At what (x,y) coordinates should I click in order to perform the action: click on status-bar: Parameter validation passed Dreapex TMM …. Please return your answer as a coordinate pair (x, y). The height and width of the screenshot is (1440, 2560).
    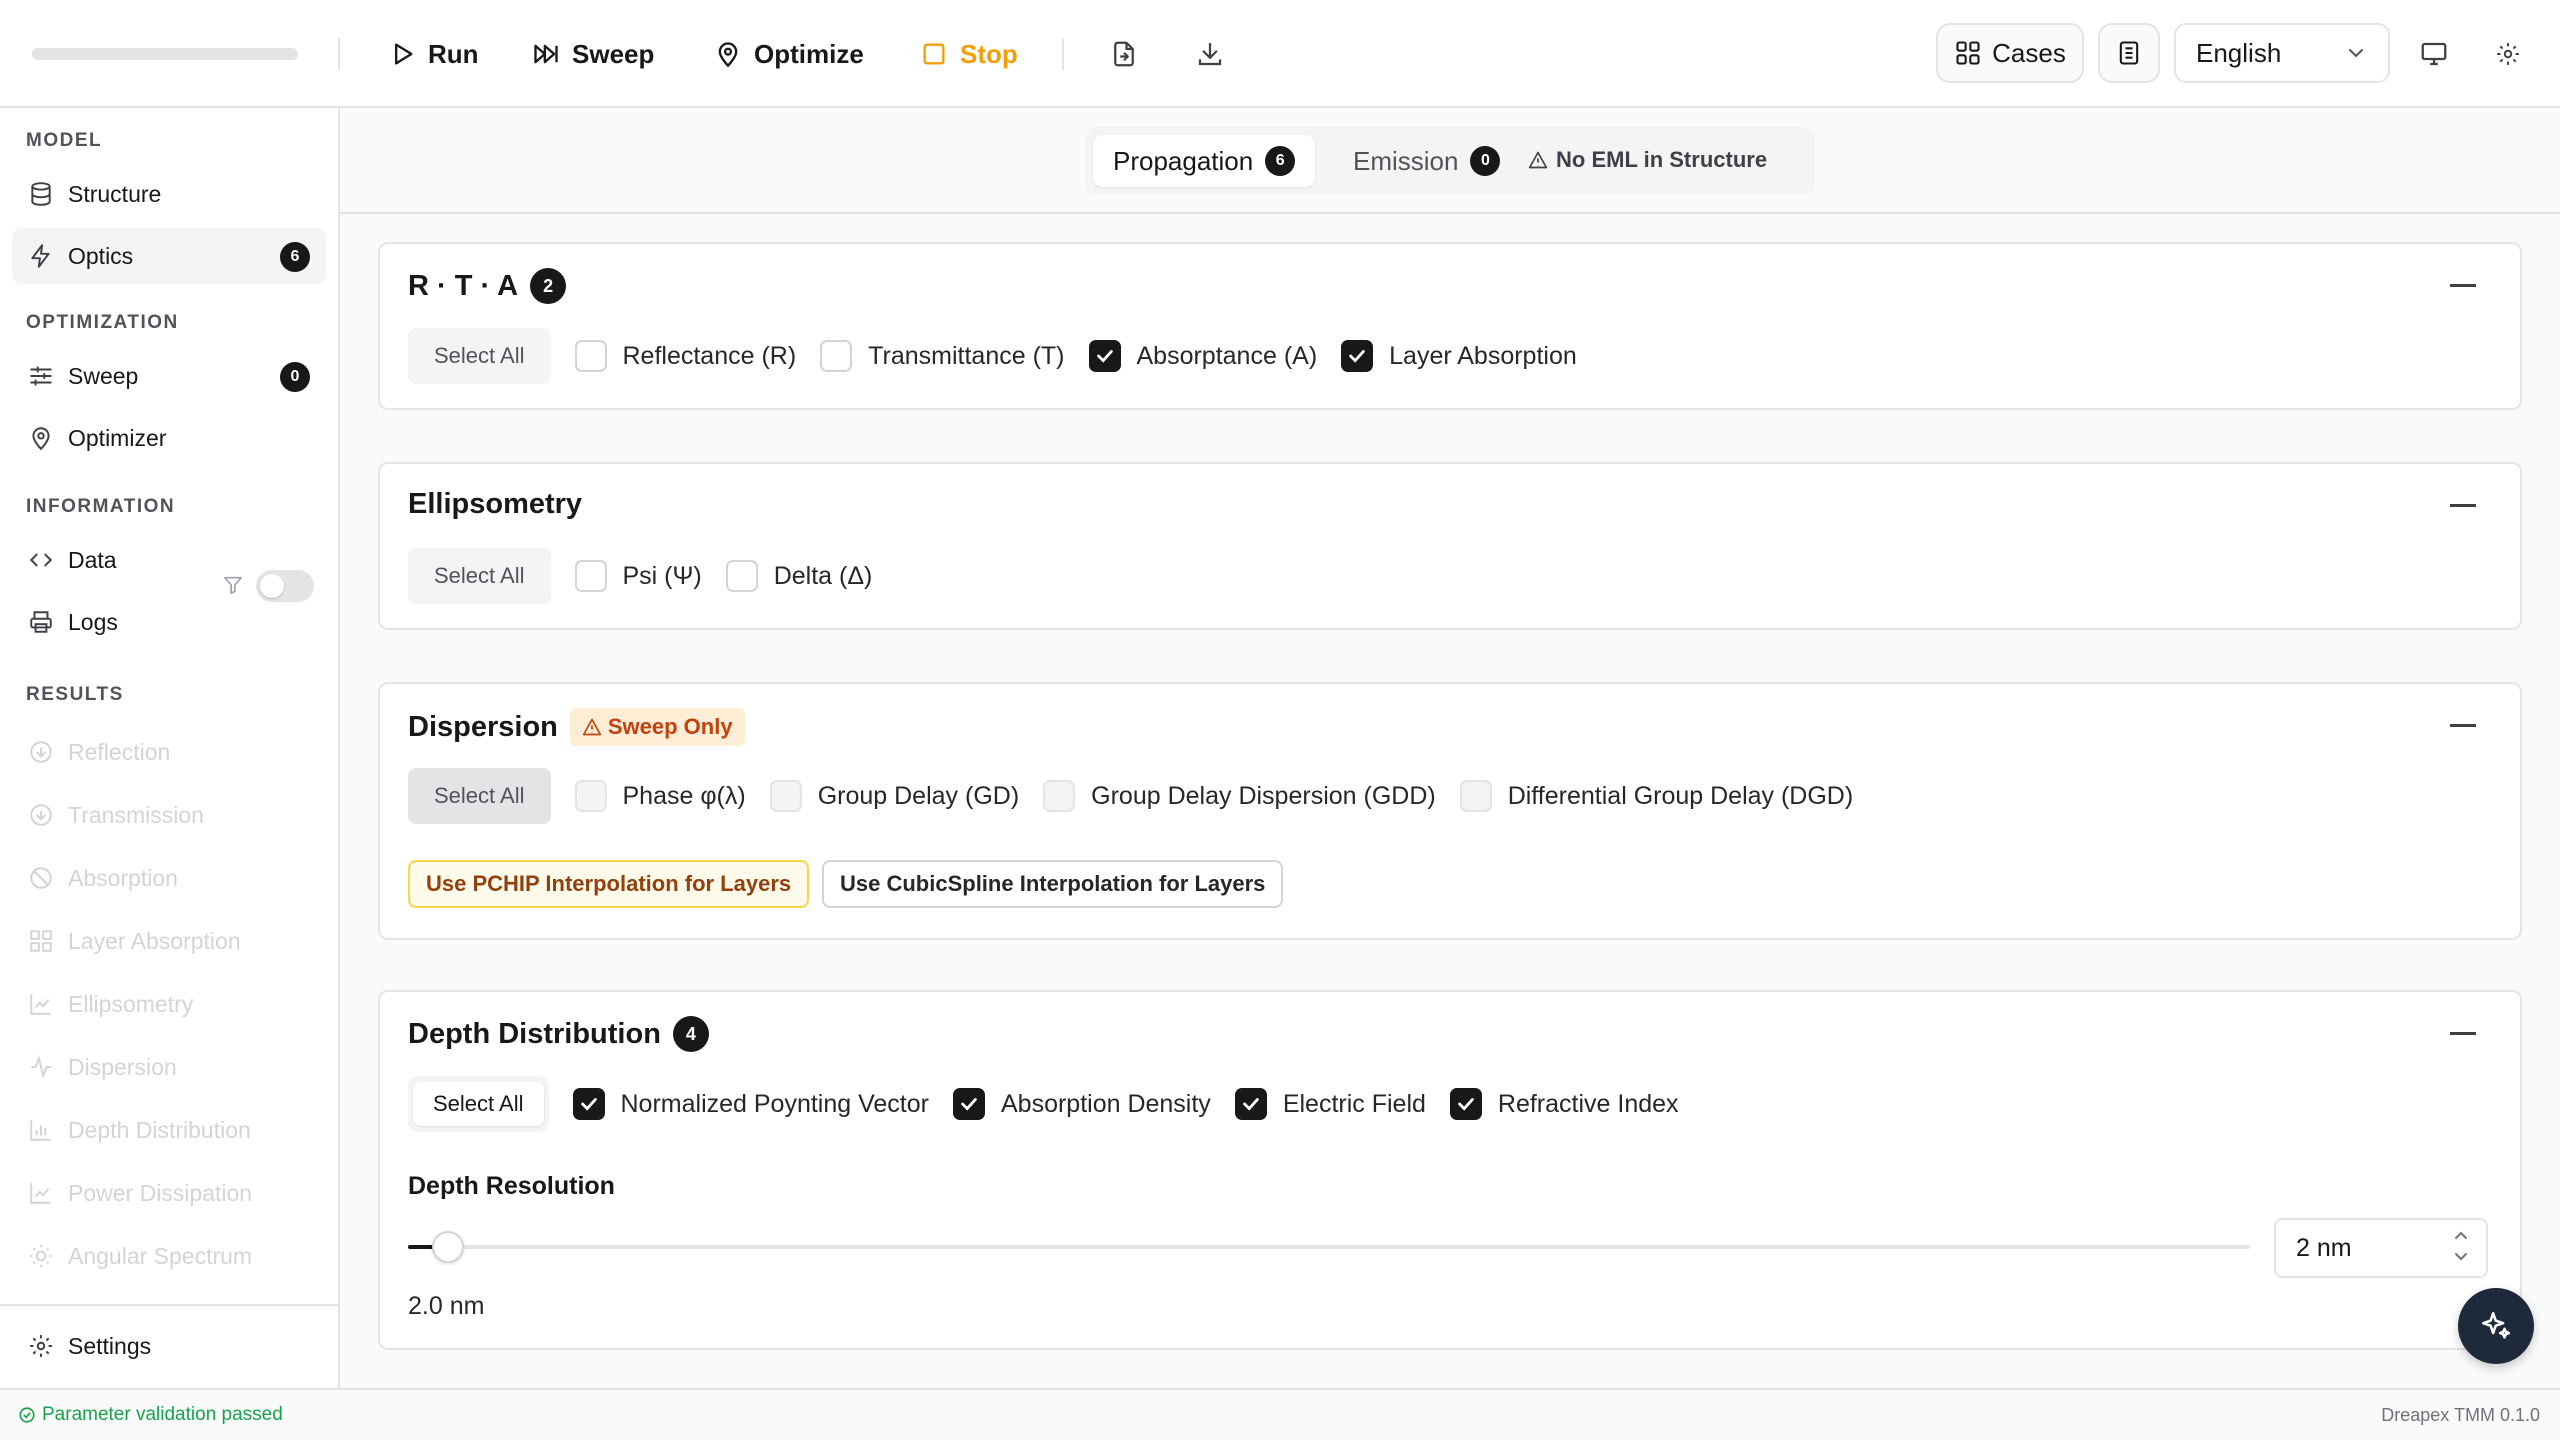
    Looking at the image, I should click on (1280, 1414).